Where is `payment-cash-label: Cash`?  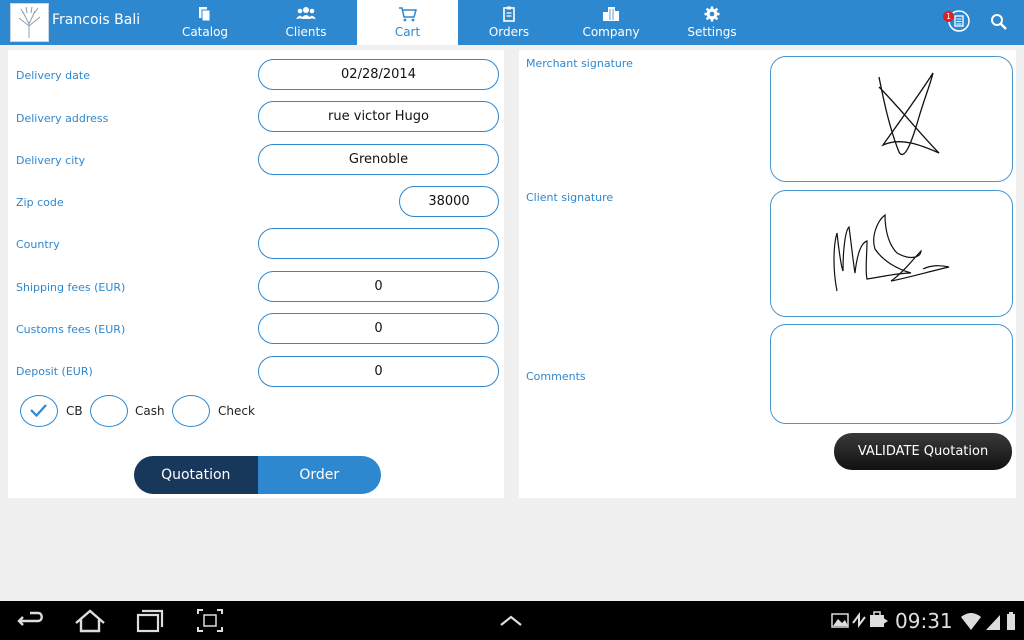 payment-cash-label: Cash is located at coordinates (150, 411).